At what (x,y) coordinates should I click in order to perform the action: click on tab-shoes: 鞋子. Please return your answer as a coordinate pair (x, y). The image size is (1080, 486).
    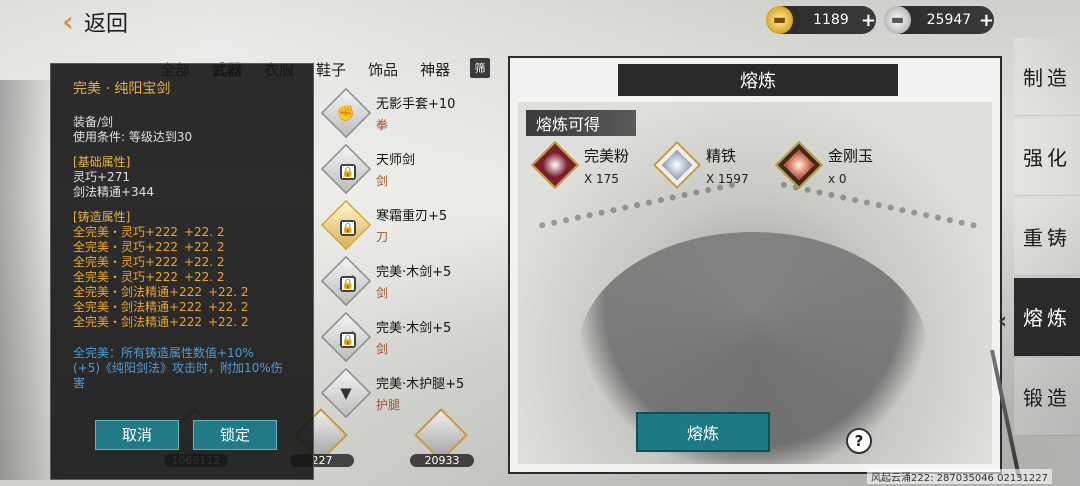
    Looking at the image, I should click on (331, 69).